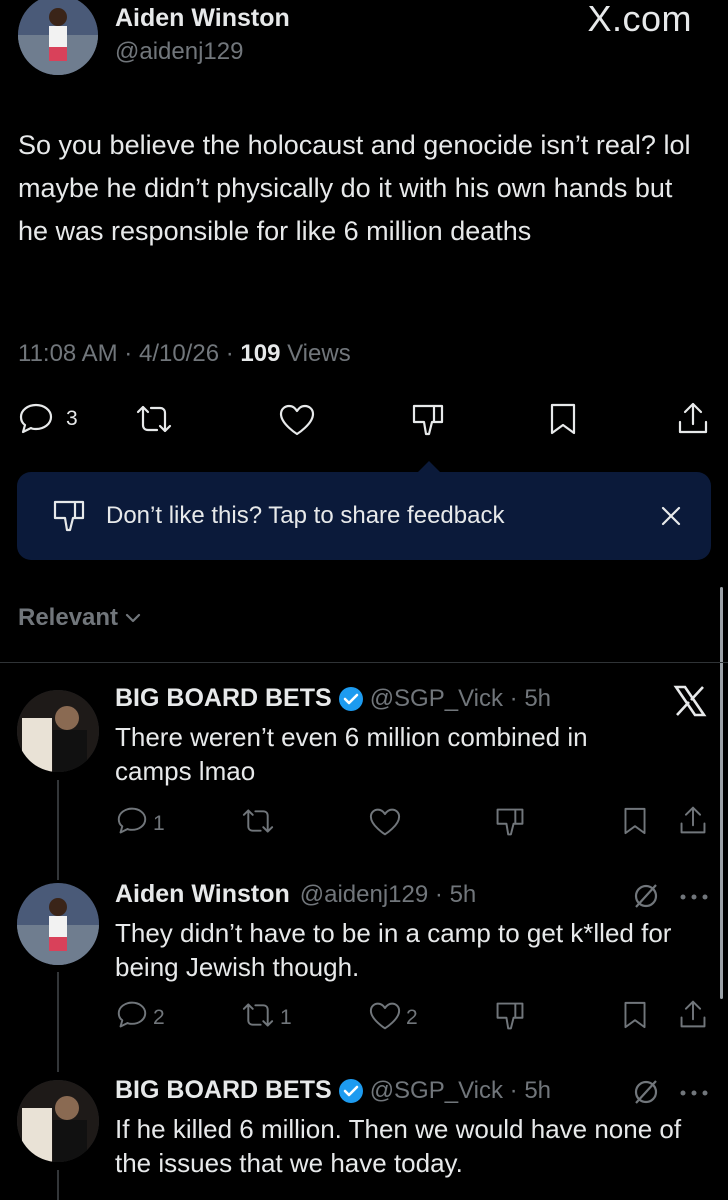  I want to click on feedback-banner: Don’t like this? Tap to share feedback, so click(364, 516).